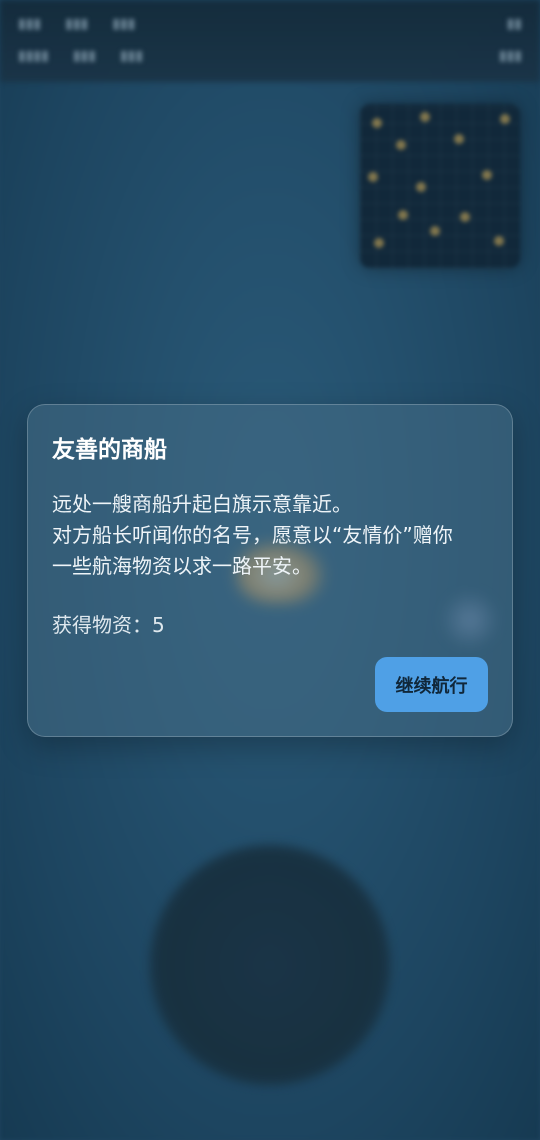 This screenshot has height=1140, width=540. What do you see at coordinates (158, 625) in the screenshot?
I see `reward-value: 5` at bounding box center [158, 625].